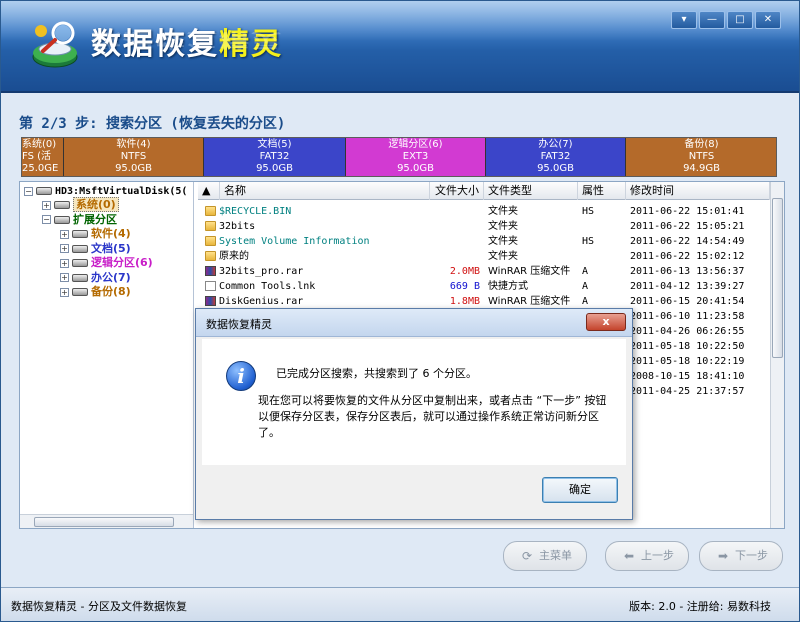  I want to click on disk-segment-size: 94.9GB, so click(701, 168).